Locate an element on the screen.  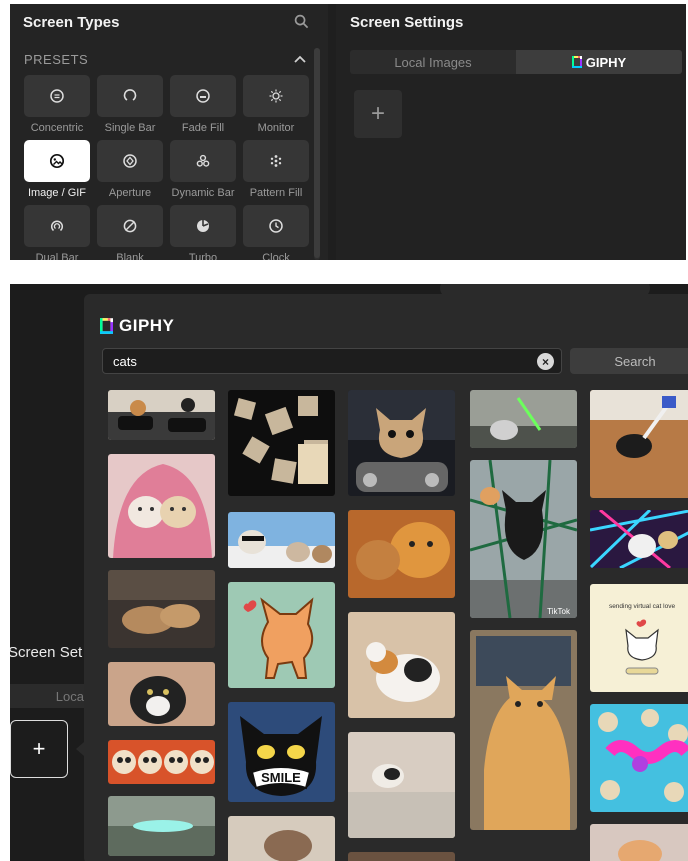
monitor-icon is located at coordinates (276, 96).